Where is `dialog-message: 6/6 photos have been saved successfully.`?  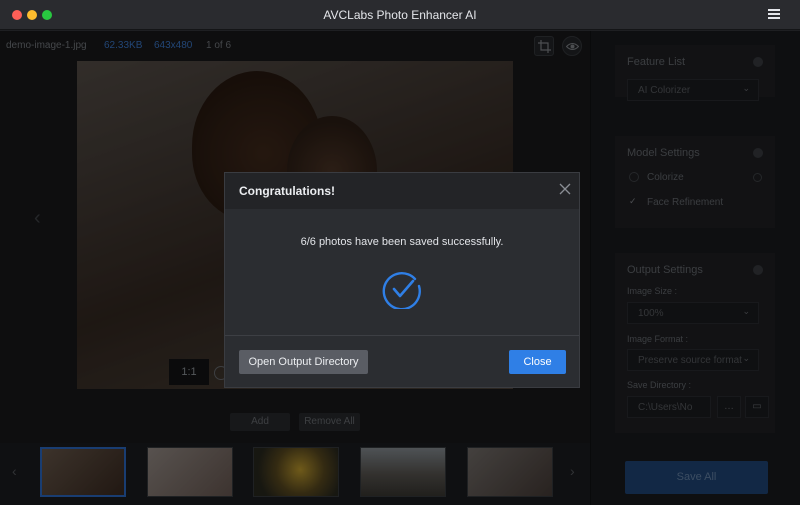
dialog-message: 6/6 photos have been saved successfully. is located at coordinates (402, 242).